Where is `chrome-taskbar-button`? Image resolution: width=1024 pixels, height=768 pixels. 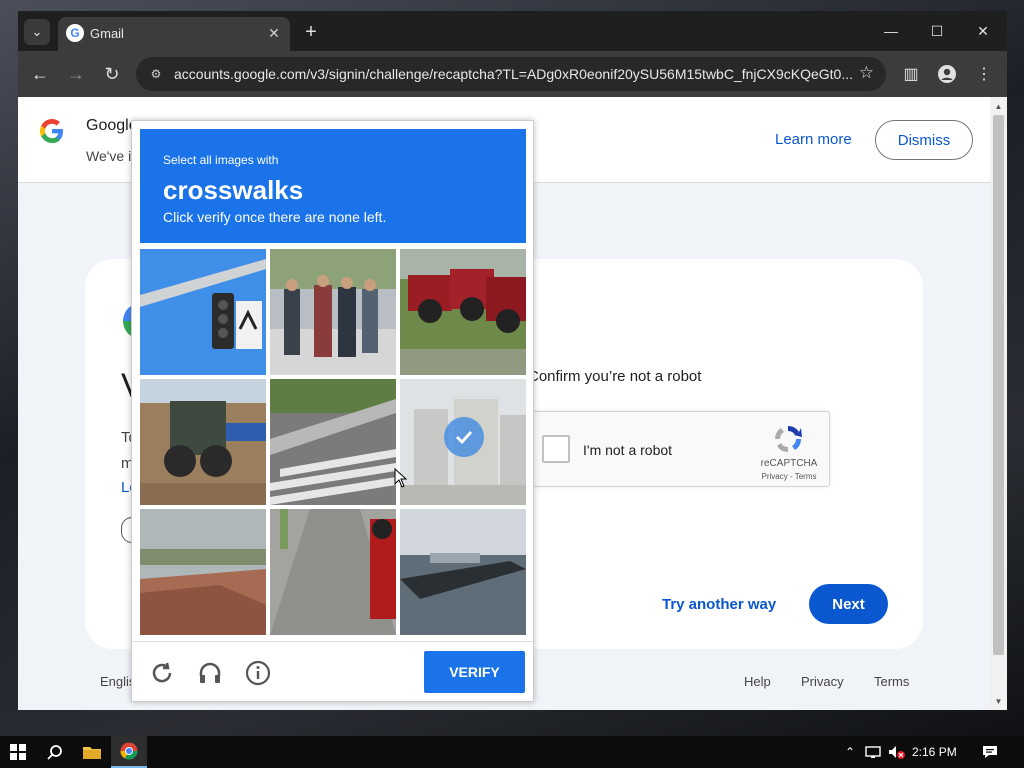 chrome-taskbar-button is located at coordinates (129, 752).